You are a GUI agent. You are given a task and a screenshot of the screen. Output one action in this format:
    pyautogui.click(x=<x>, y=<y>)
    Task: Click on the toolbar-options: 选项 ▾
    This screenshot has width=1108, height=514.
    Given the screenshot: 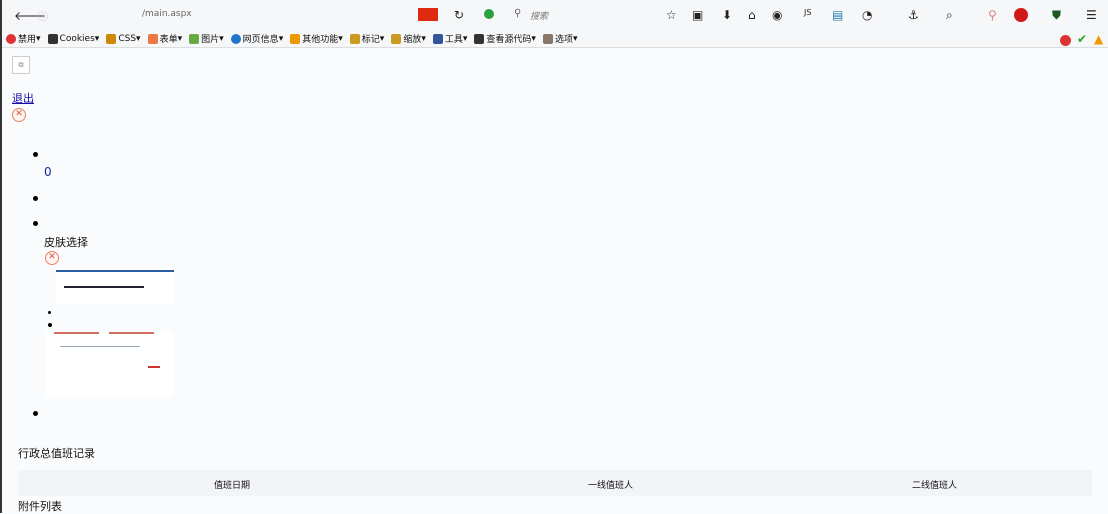 What is the action you would take?
    pyautogui.click(x=560, y=38)
    